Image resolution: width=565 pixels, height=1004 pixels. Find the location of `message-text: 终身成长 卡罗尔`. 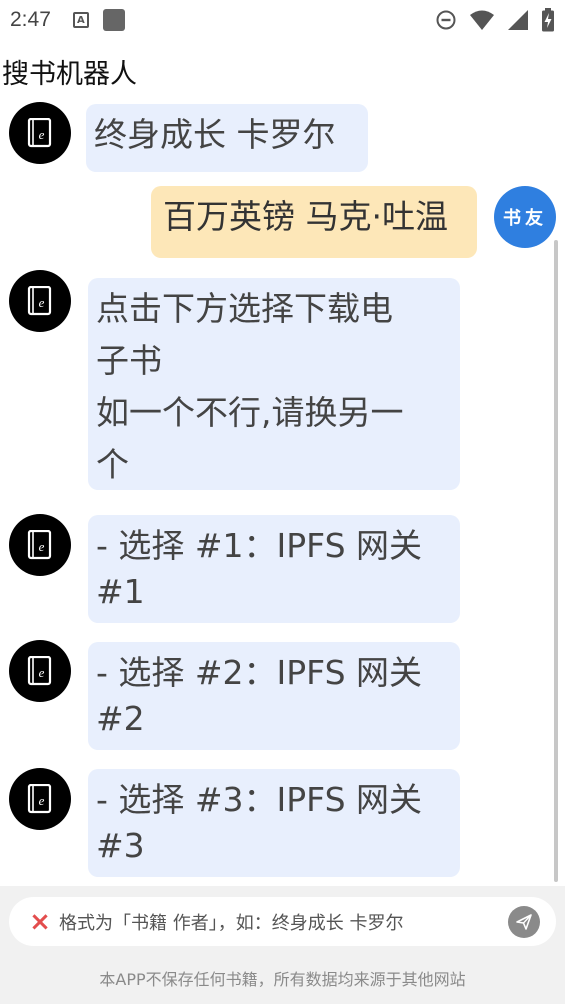

message-text: 终身成长 卡罗尔 is located at coordinates (215, 134).